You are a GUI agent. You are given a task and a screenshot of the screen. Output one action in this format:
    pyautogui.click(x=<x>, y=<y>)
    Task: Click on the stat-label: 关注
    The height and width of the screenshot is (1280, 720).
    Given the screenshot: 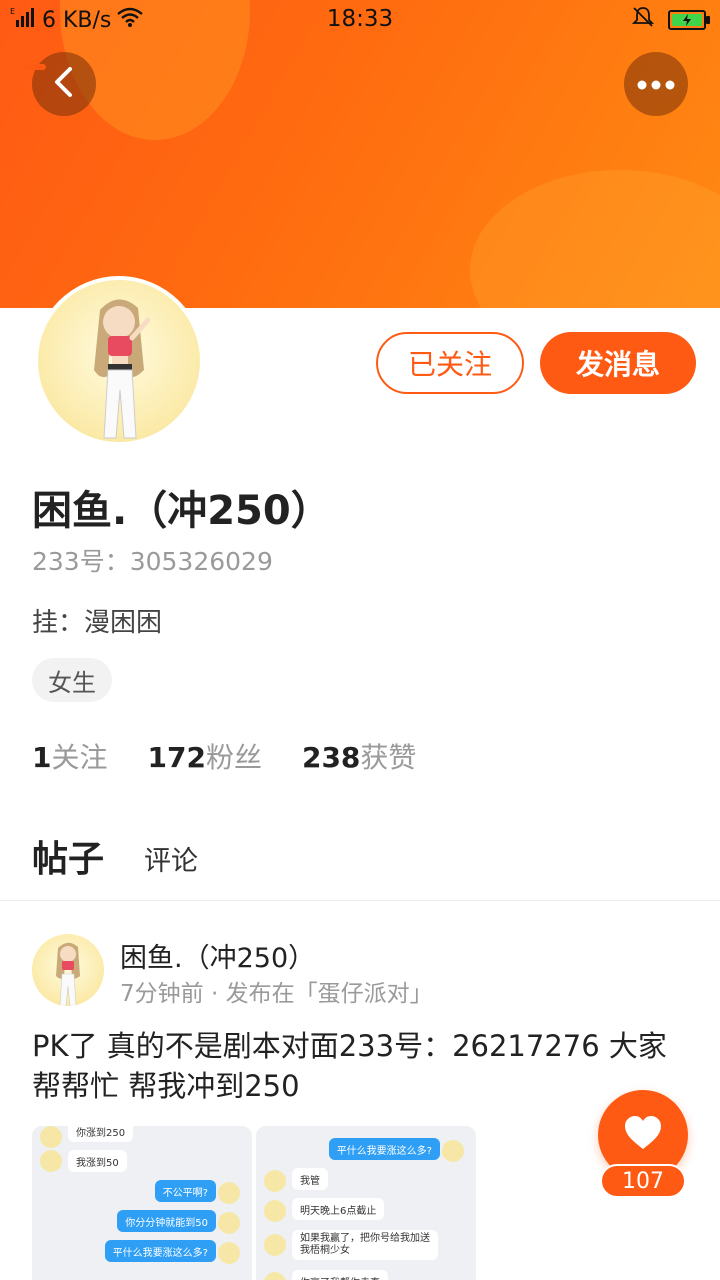 What is the action you would take?
    pyautogui.click(x=79, y=757)
    